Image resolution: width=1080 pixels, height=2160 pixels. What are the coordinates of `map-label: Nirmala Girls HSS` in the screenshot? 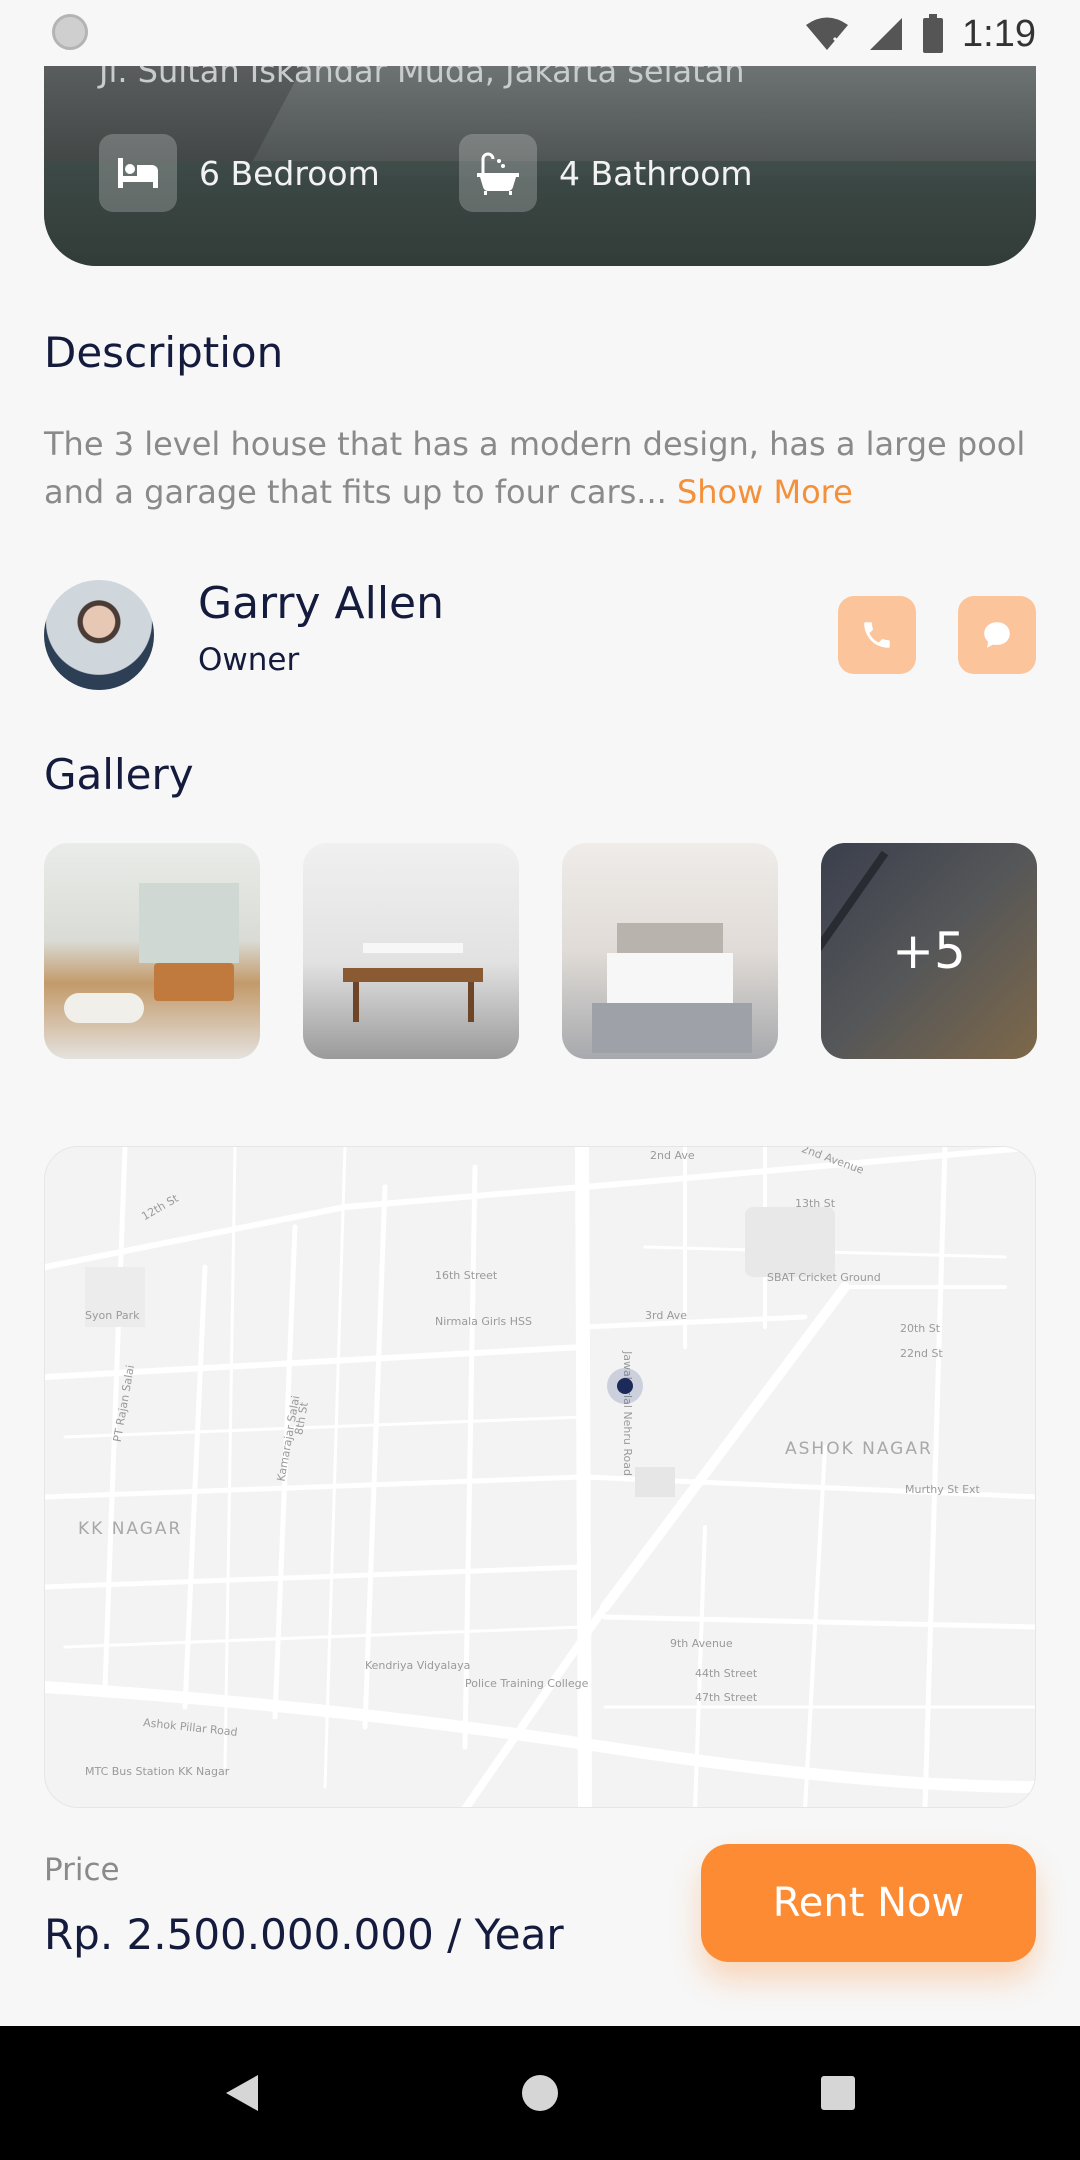 It's located at (483, 1321).